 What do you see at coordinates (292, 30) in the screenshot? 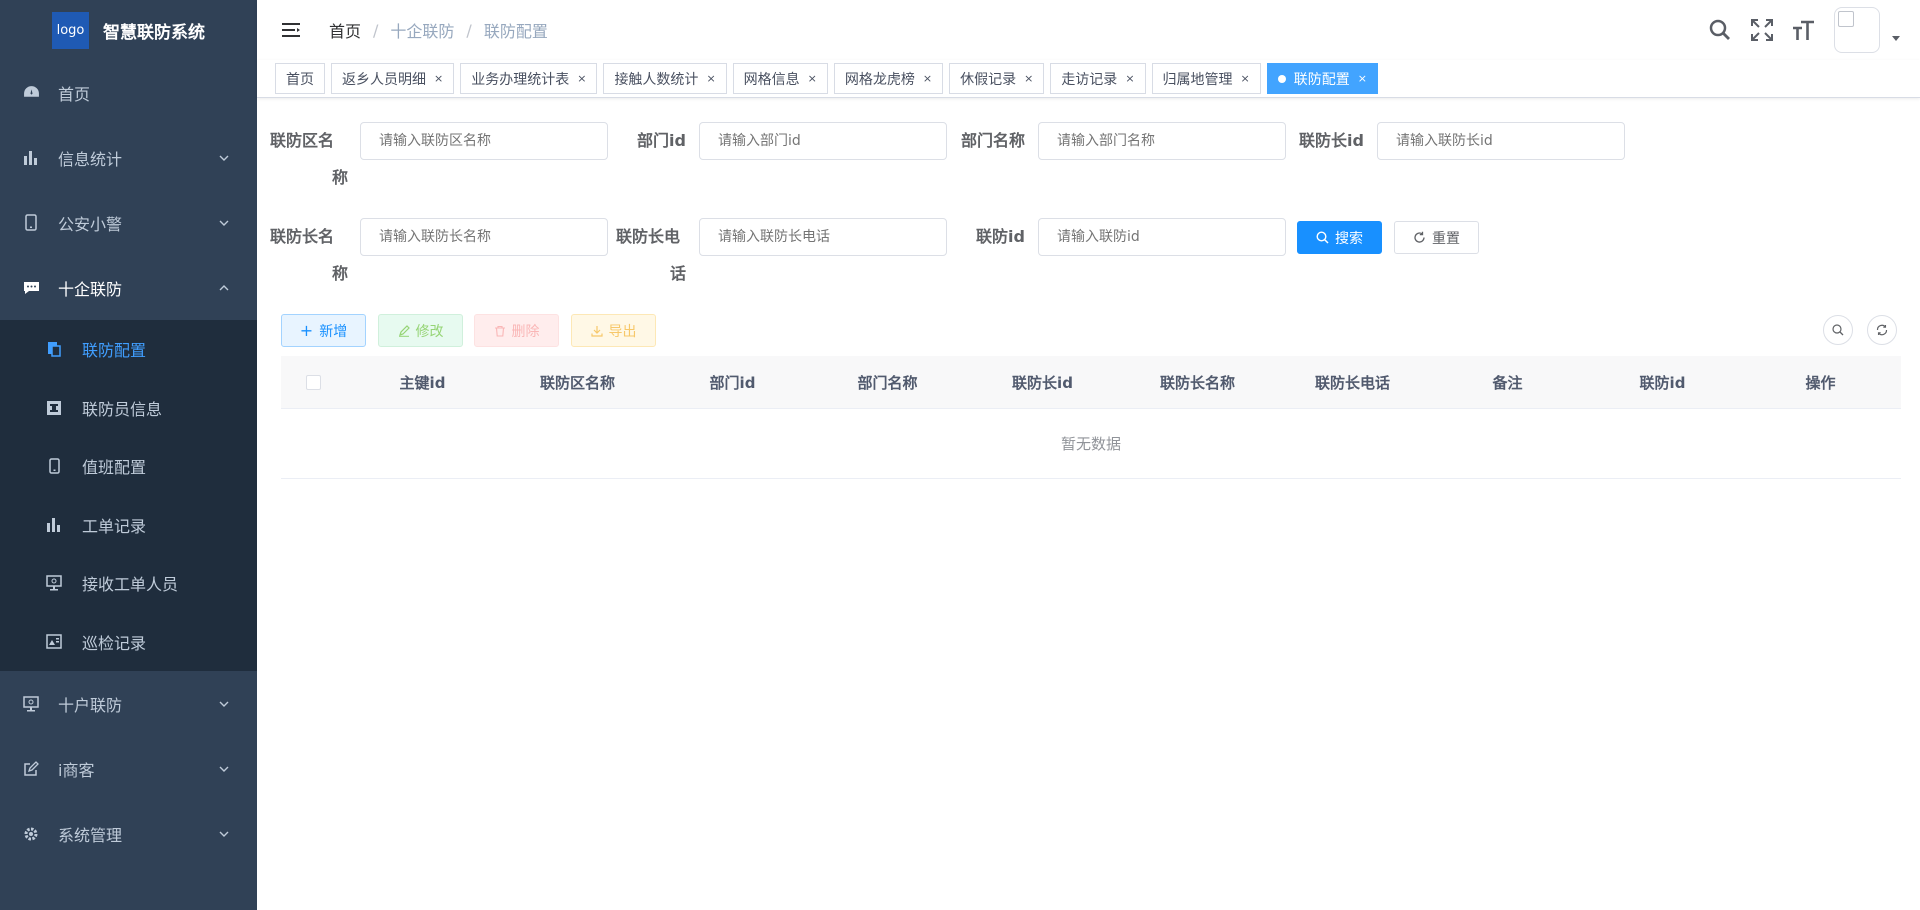
I see `hamburger-icon` at bounding box center [292, 30].